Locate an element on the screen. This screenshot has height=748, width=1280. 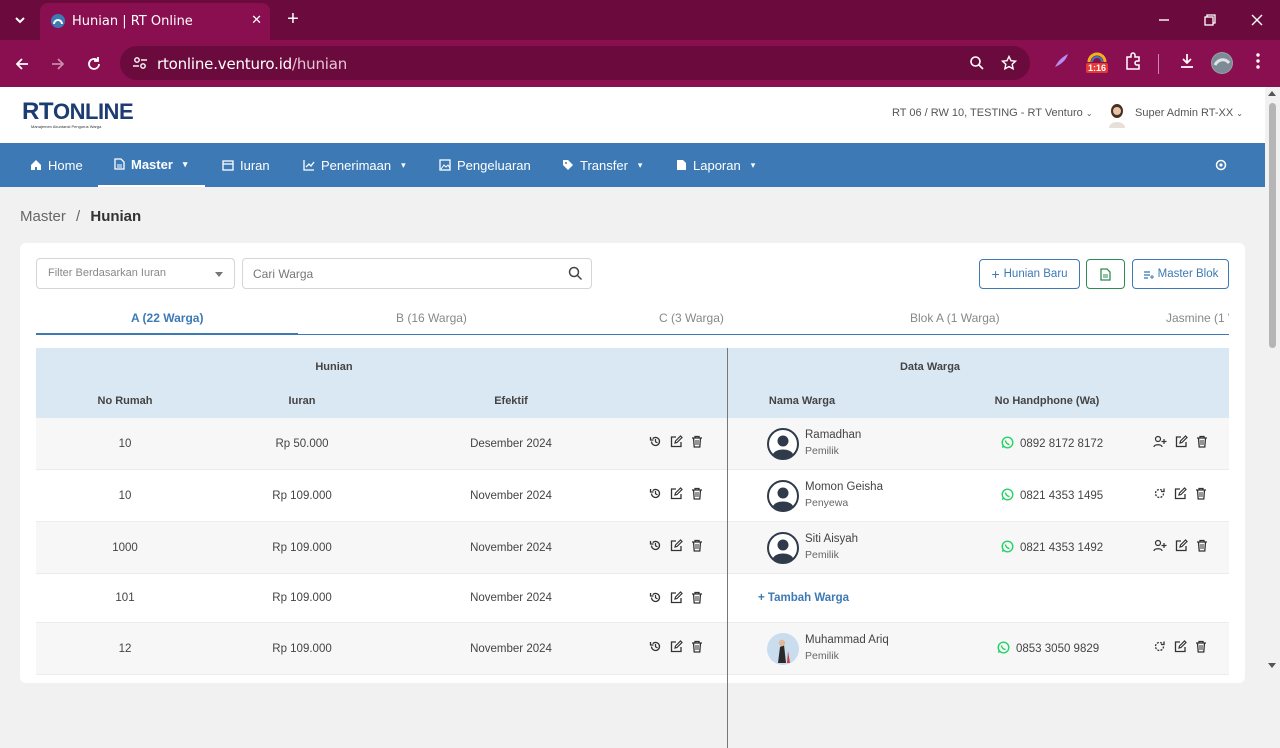
whatsapp-link: 0892 8172 8172 is located at coordinates (1052, 444).